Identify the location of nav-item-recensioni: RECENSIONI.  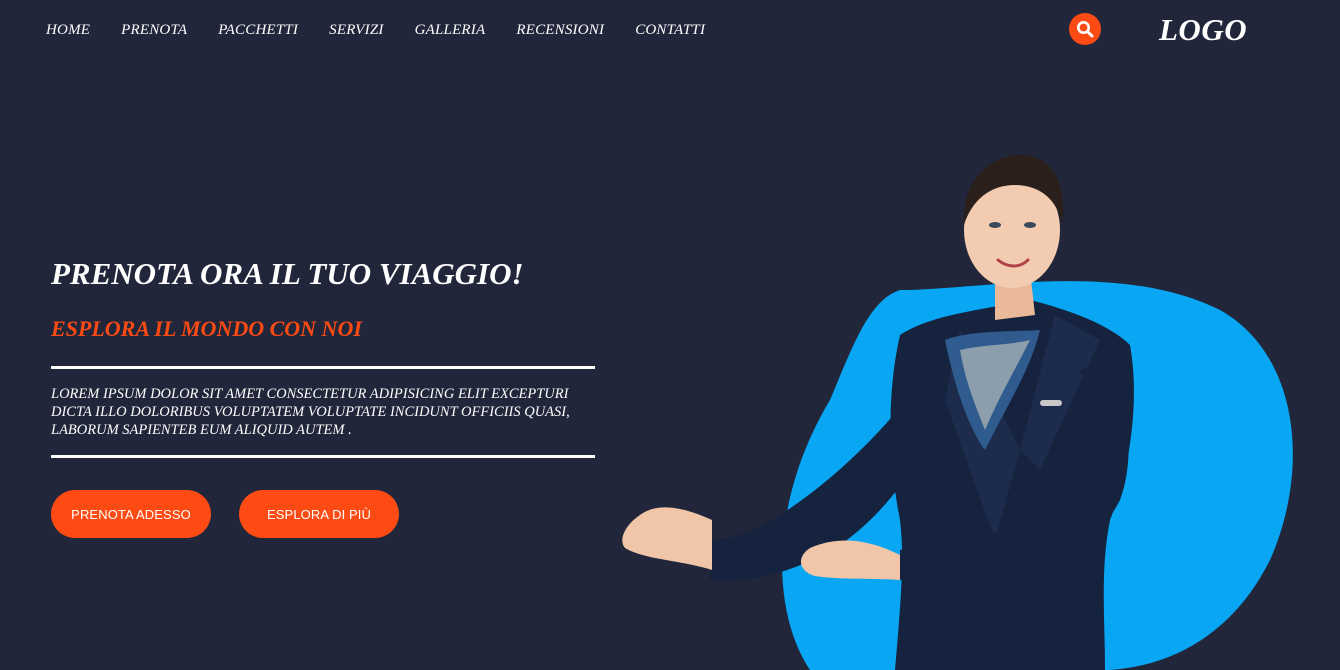
(560, 30).